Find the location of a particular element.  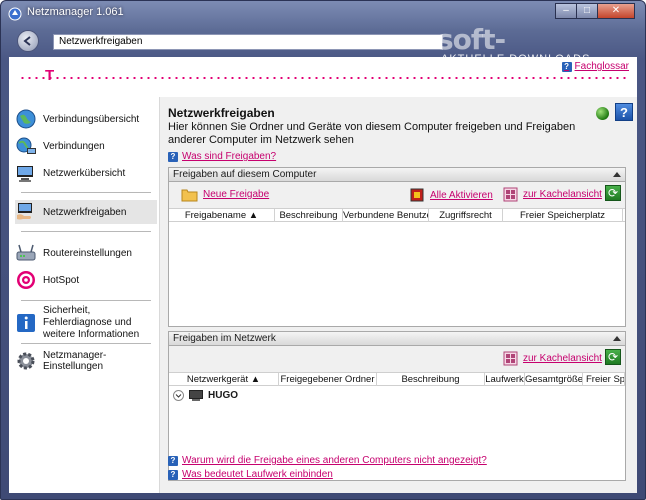

router-icon is located at coordinates (26, 252).